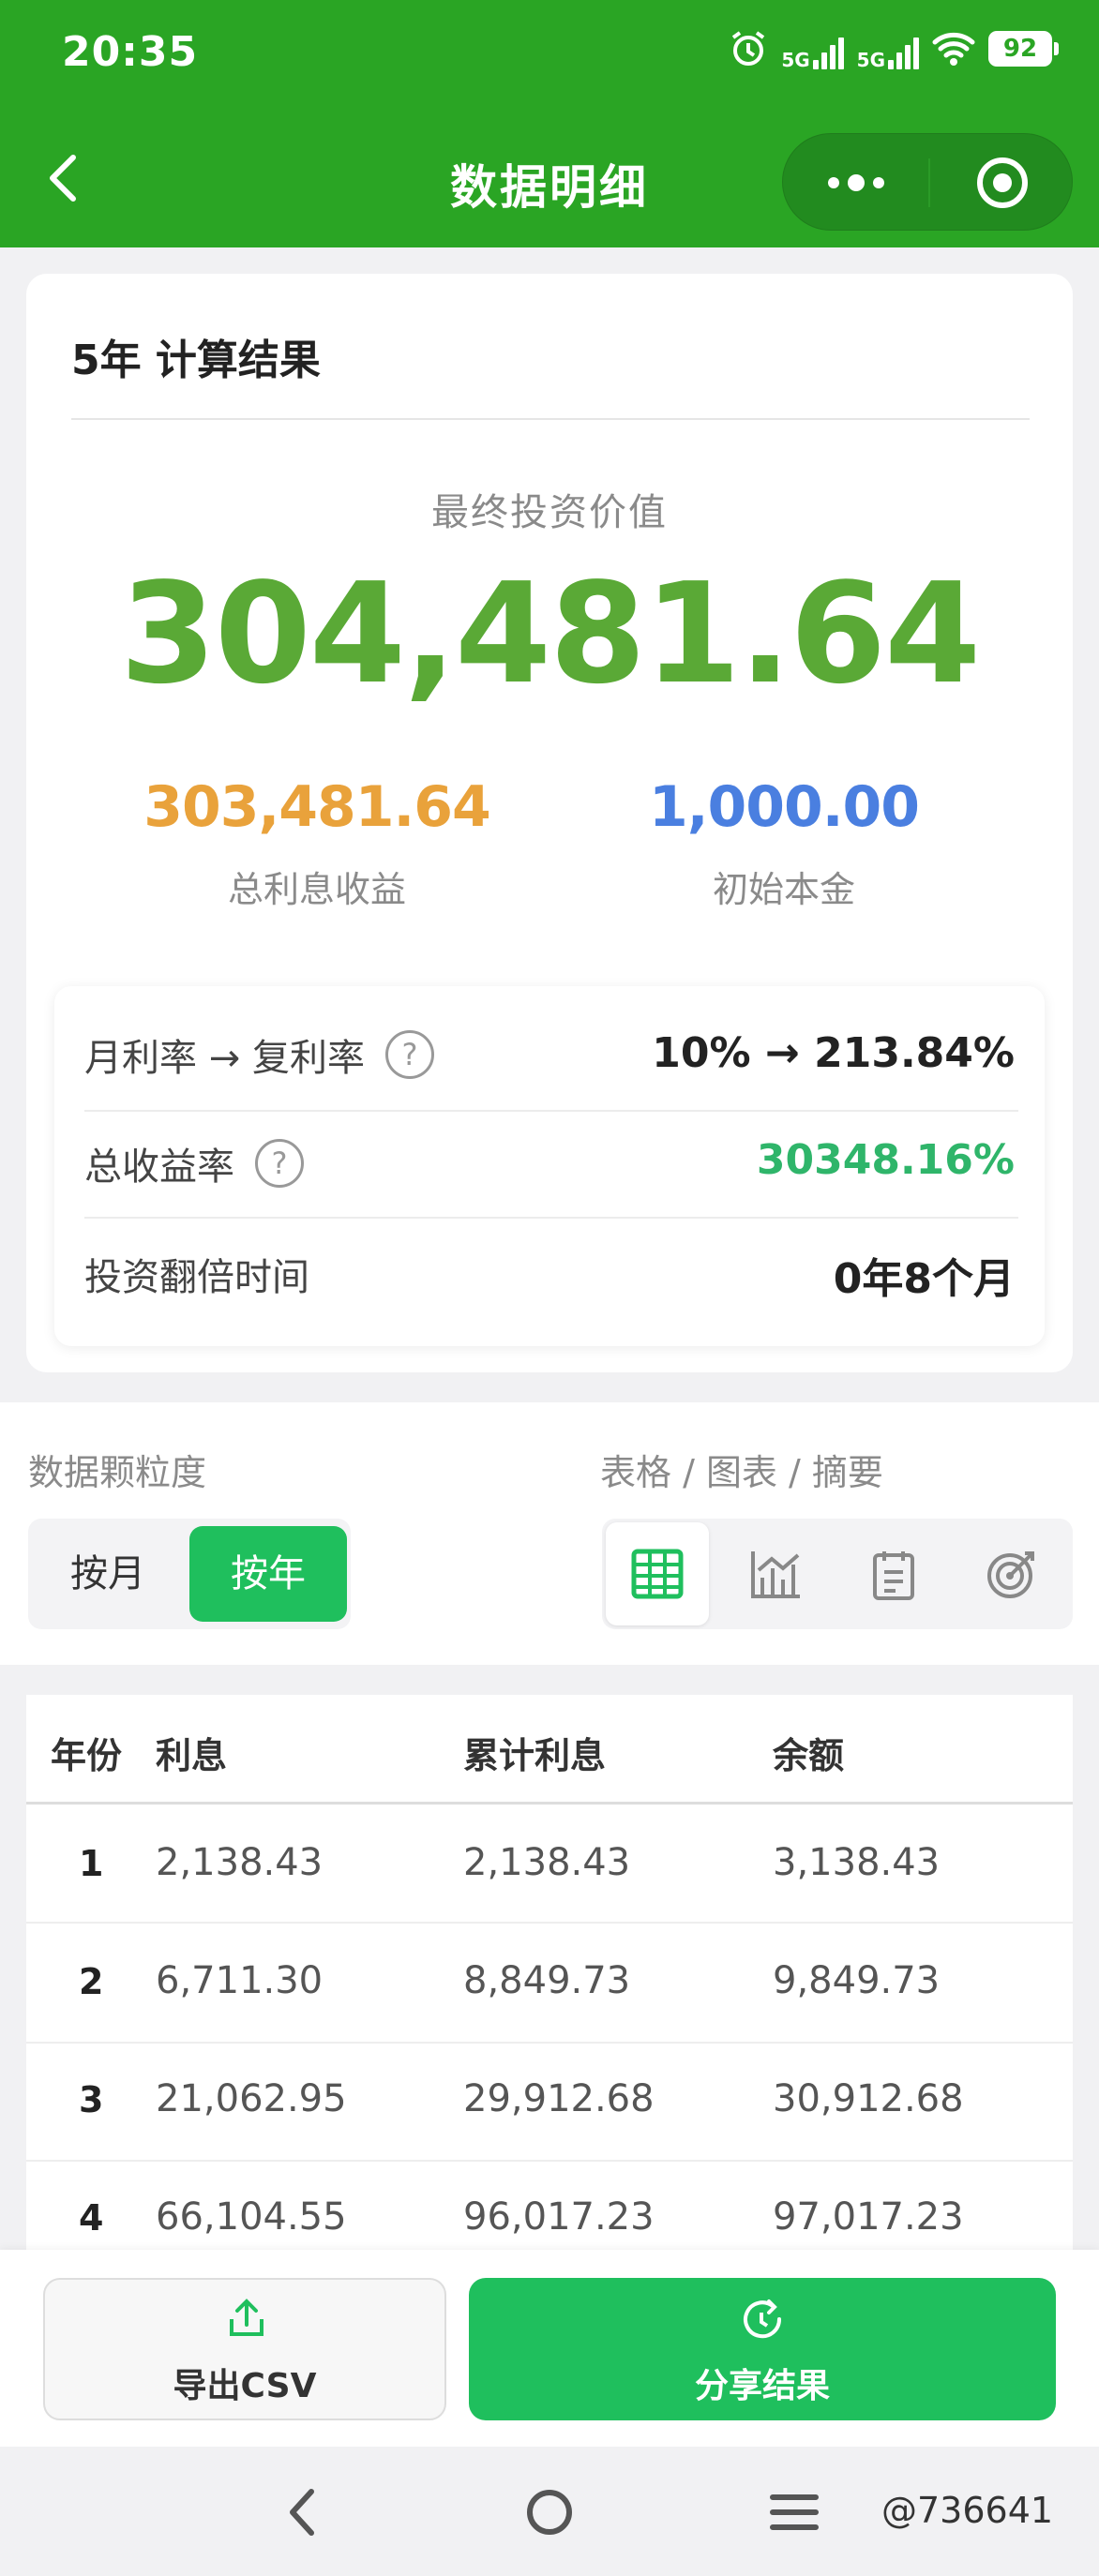 The width and height of the screenshot is (1099, 2576). Describe the element at coordinates (953, 49) in the screenshot. I see `wifi-icon` at that location.